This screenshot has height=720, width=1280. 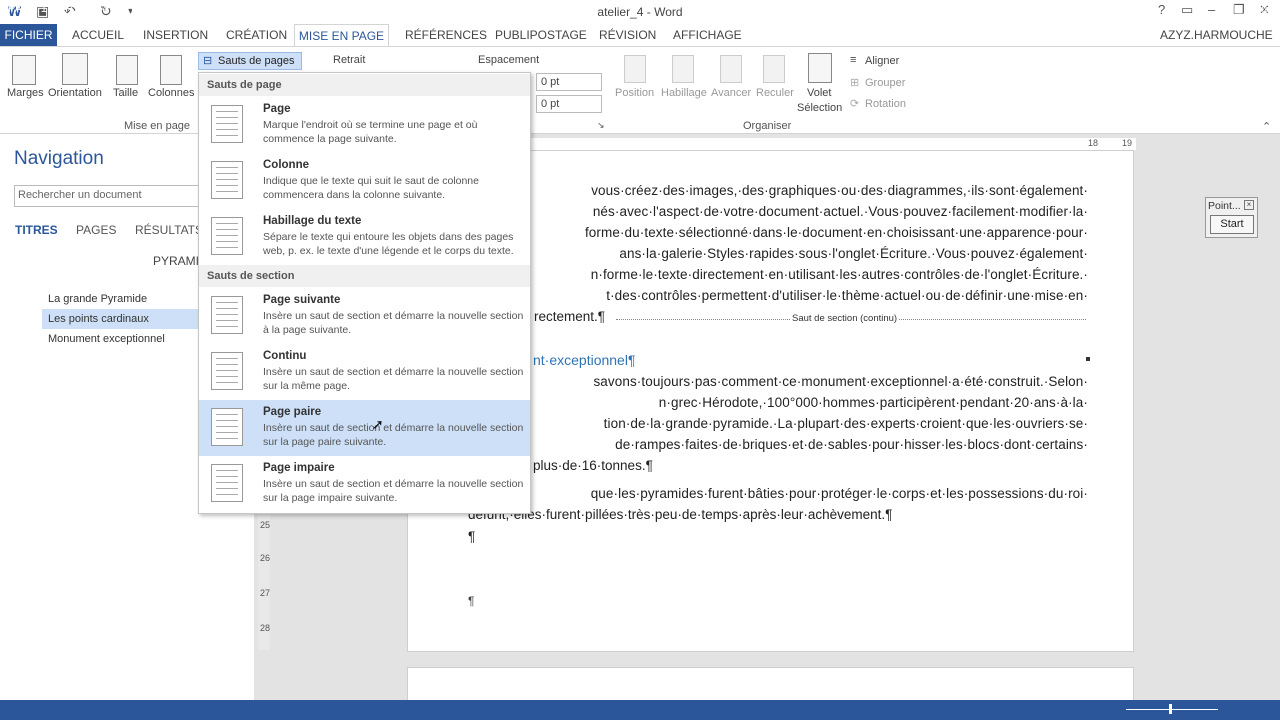 What do you see at coordinates (28, 35) in the screenshot?
I see `tab-file: FICHIER` at bounding box center [28, 35].